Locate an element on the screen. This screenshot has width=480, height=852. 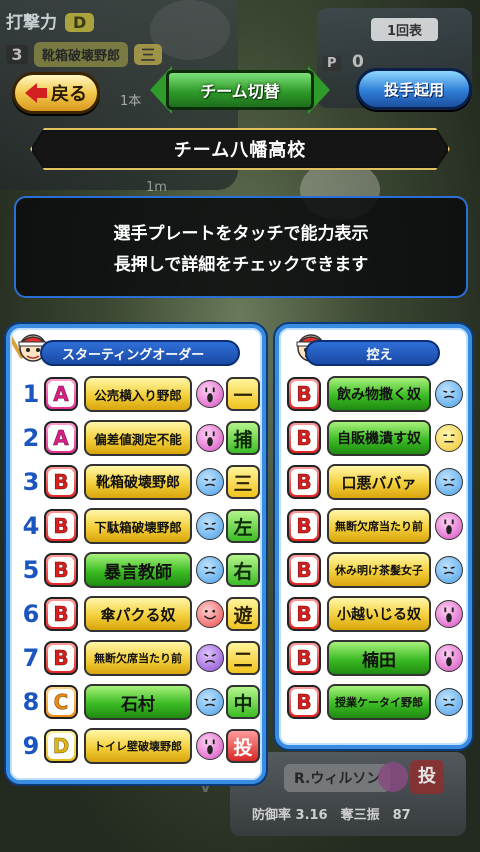
bench-player-row: B 楠田 is located at coordinates (373, 658).